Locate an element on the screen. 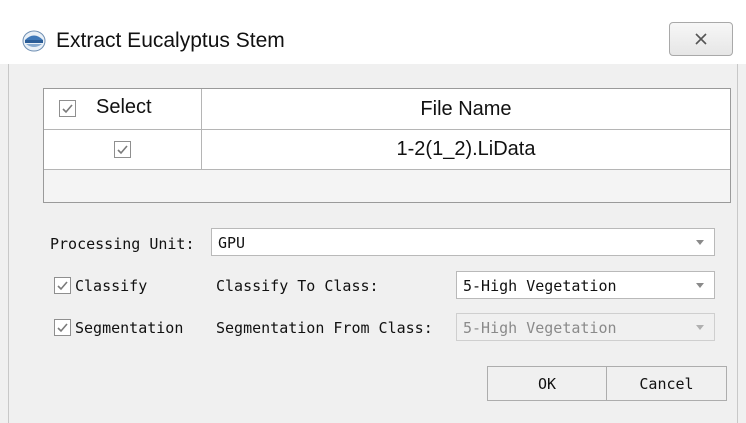 This screenshot has width=746, height=423. row-select-checkbox is located at coordinates (122, 149).